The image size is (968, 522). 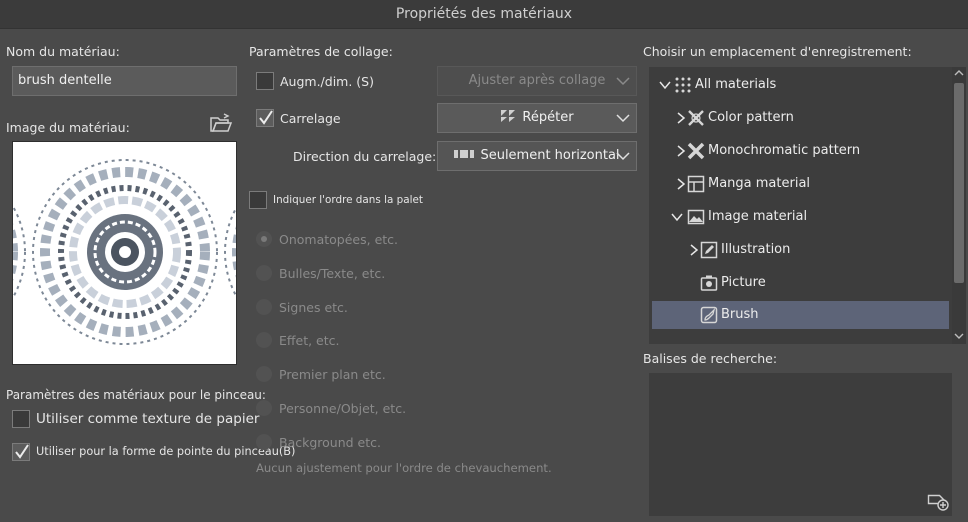 I want to click on tree-item-label: Illustration, so click(x=756, y=249).